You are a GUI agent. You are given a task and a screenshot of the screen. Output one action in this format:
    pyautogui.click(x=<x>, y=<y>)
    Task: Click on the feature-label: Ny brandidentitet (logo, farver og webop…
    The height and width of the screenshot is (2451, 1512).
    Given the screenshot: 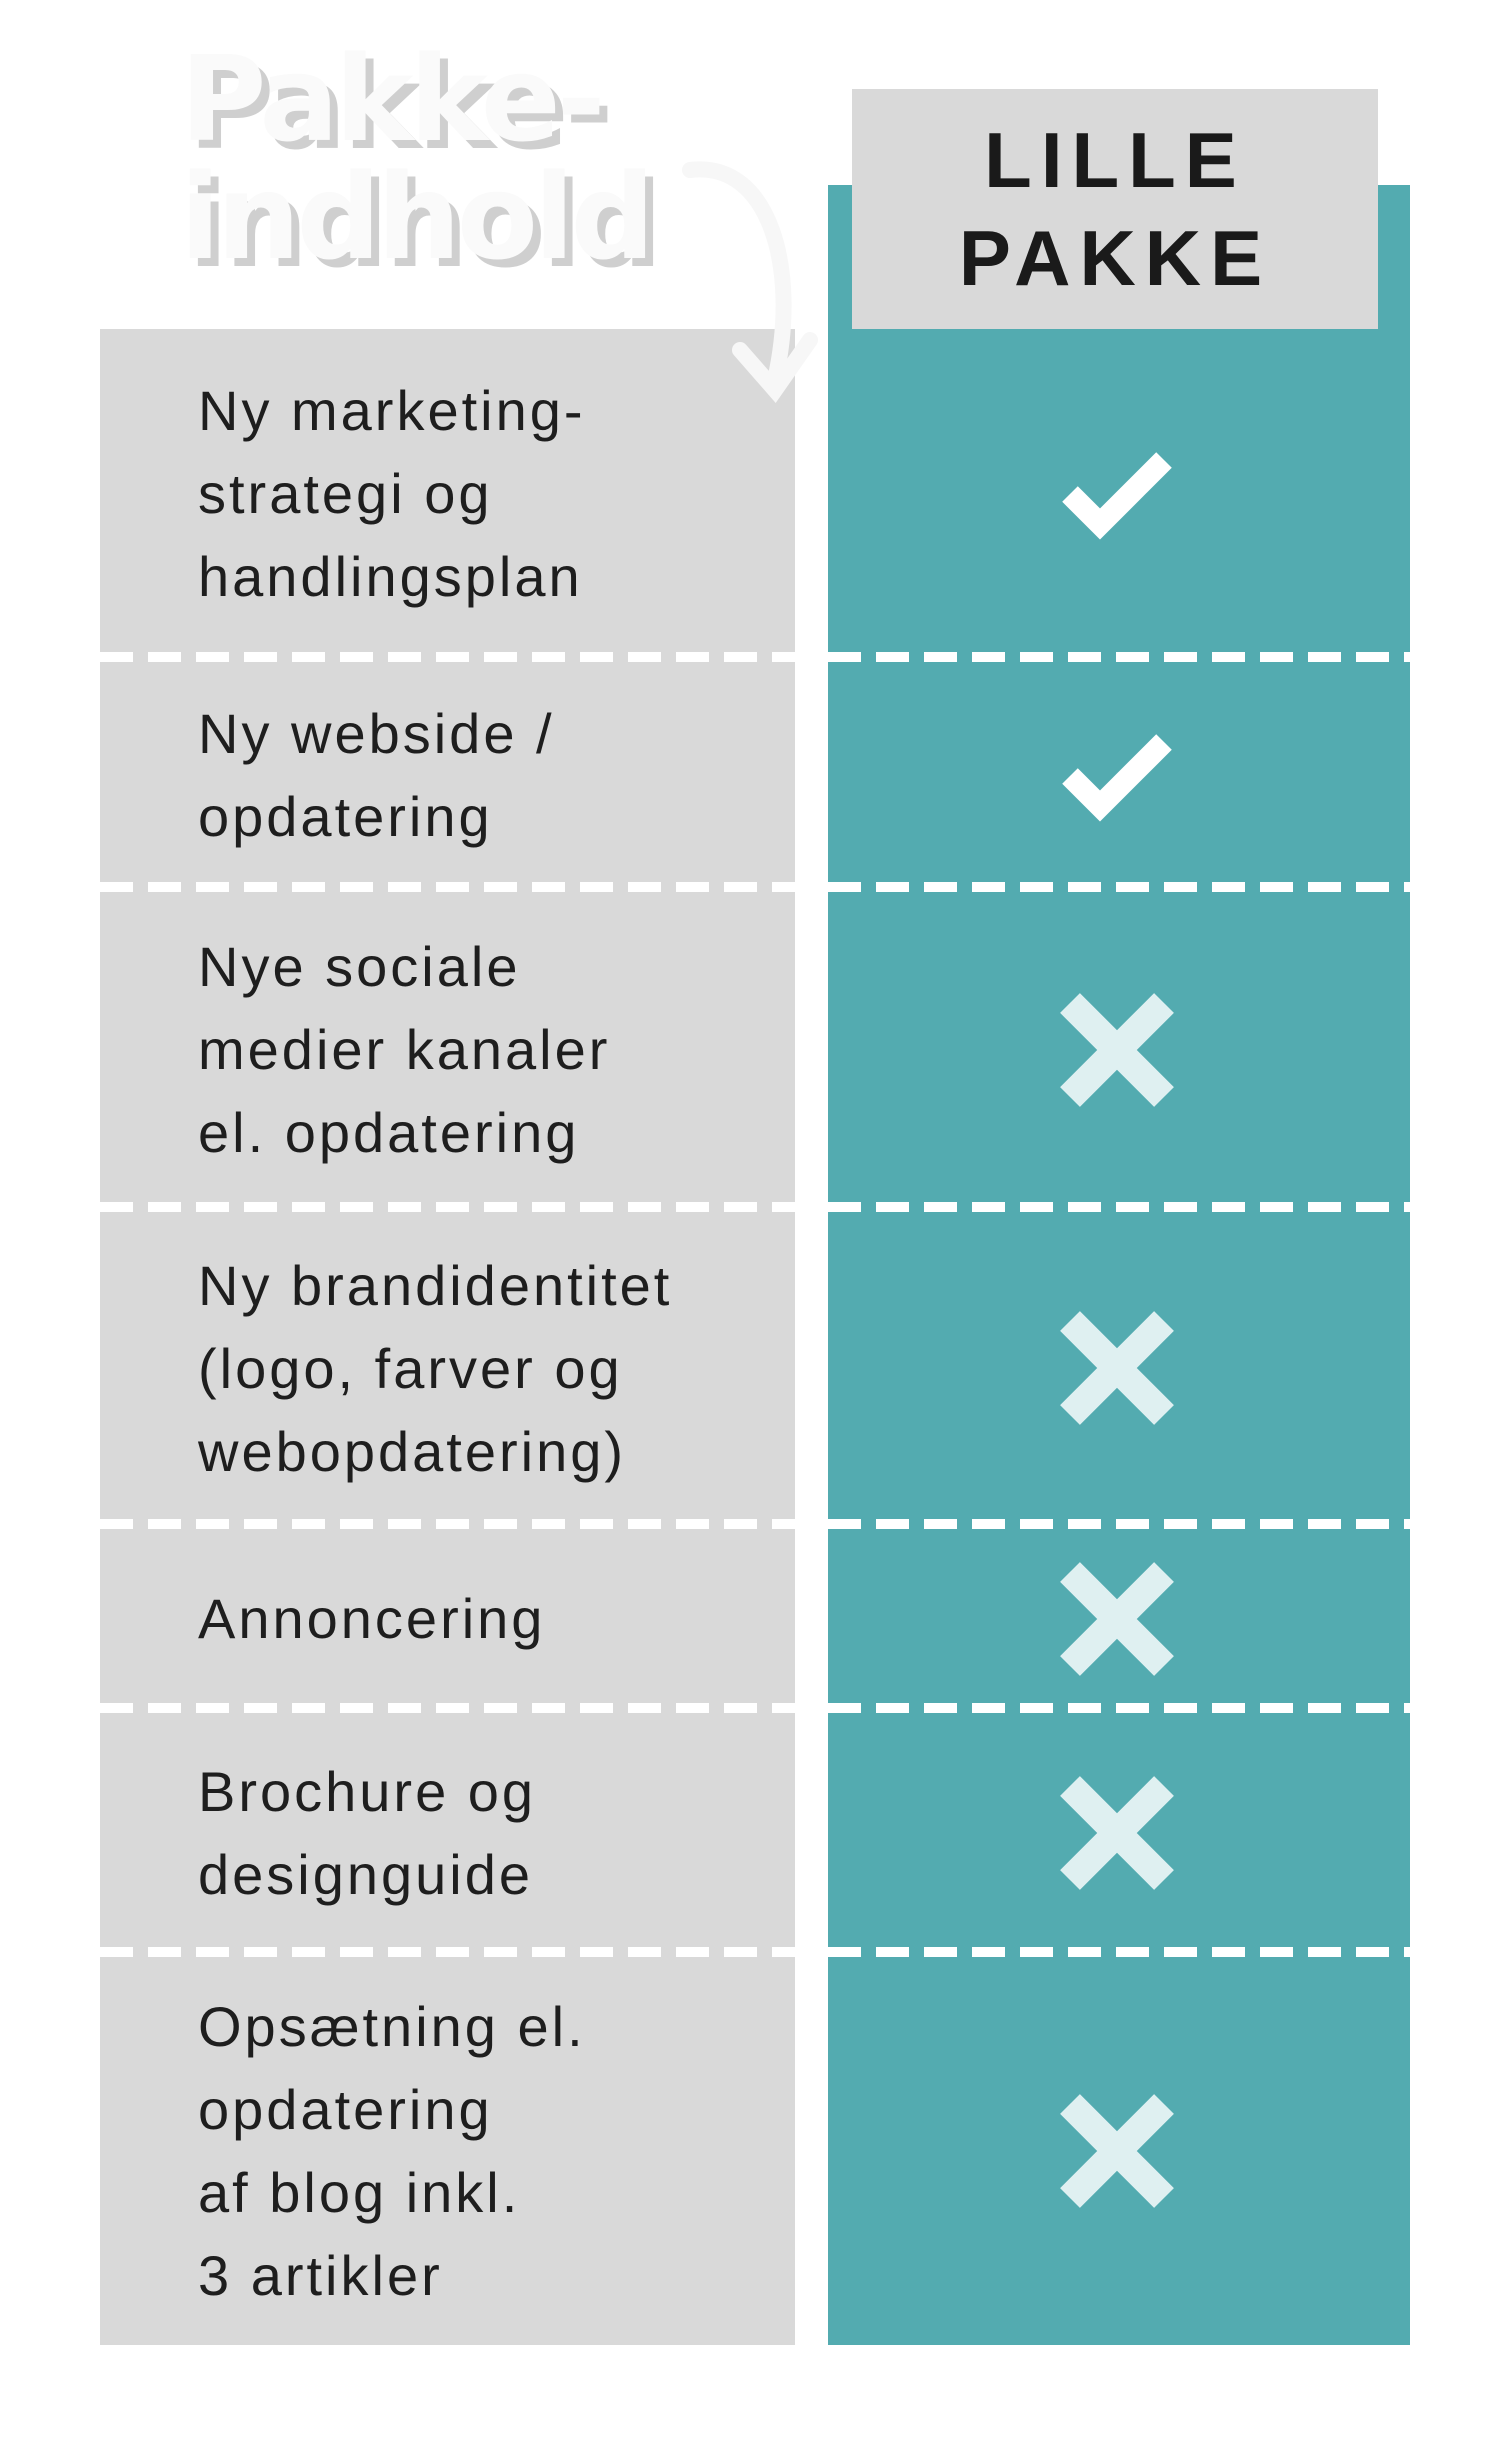 What is the action you would take?
    pyautogui.click(x=435, y=1368)
    